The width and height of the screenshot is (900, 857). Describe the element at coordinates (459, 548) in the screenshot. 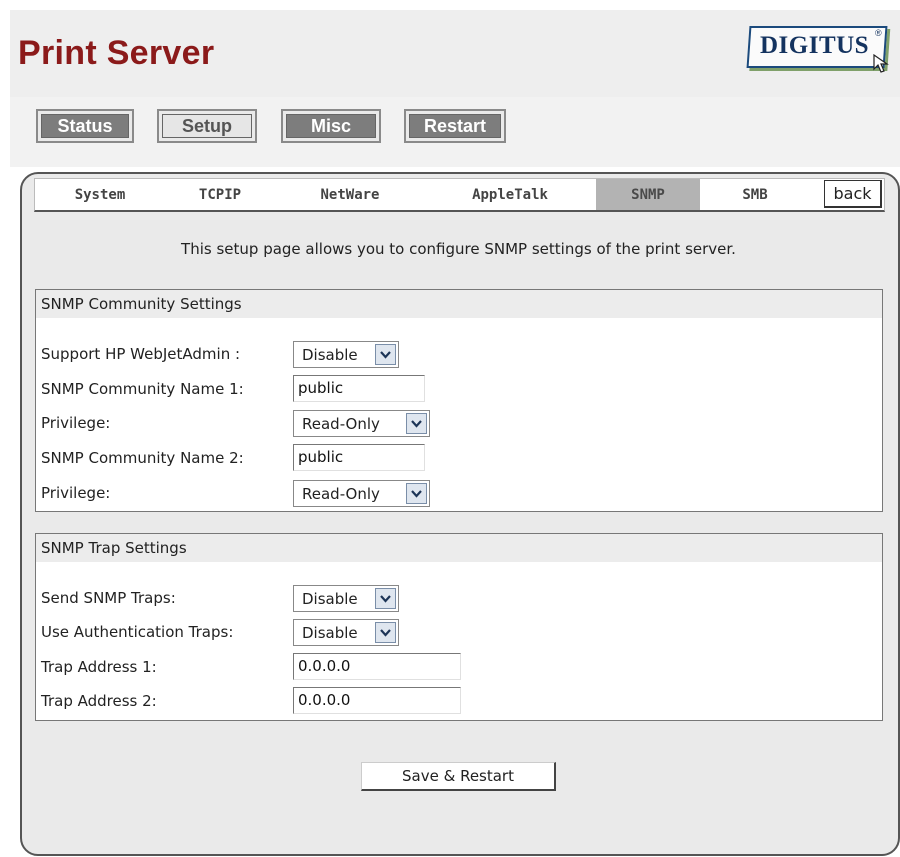

I see `trap-settings-heading: SNMP Trap Settings` at that location.